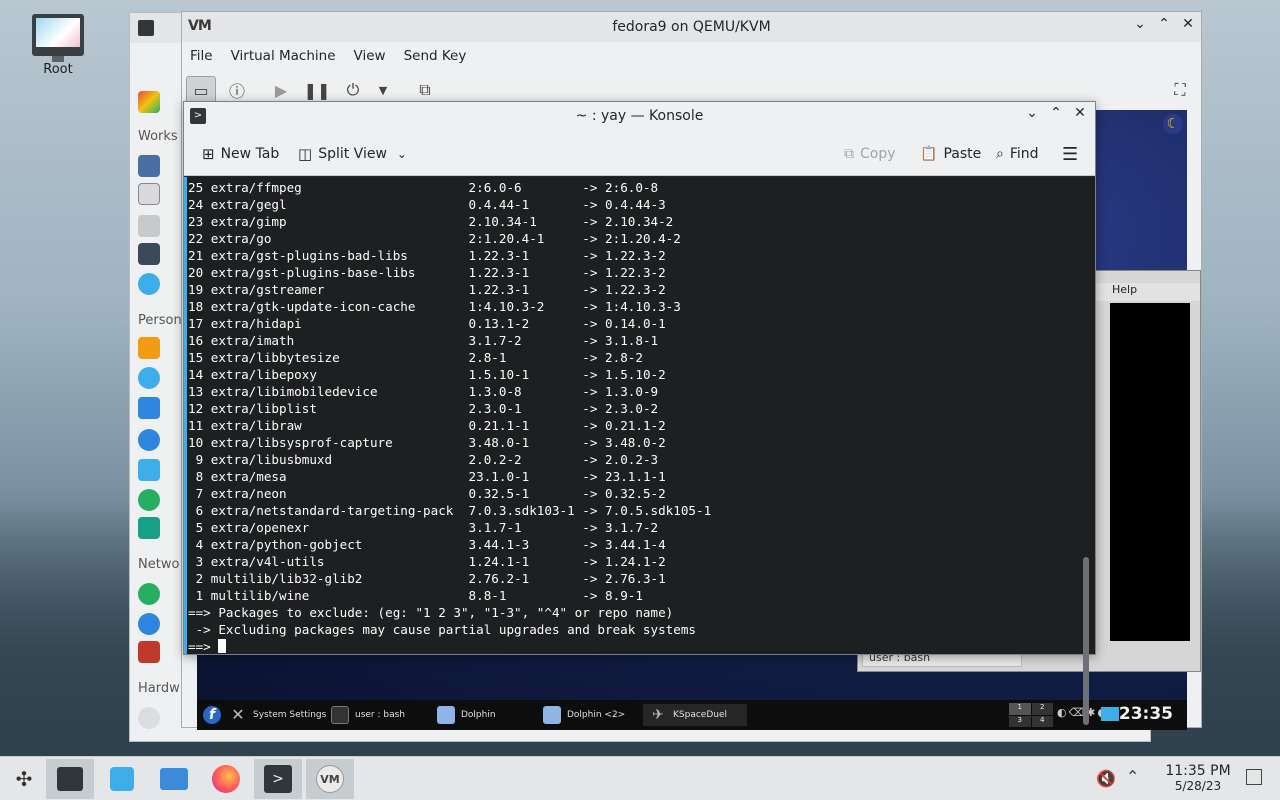  I want to click on bell-icon, so click(149, 348).